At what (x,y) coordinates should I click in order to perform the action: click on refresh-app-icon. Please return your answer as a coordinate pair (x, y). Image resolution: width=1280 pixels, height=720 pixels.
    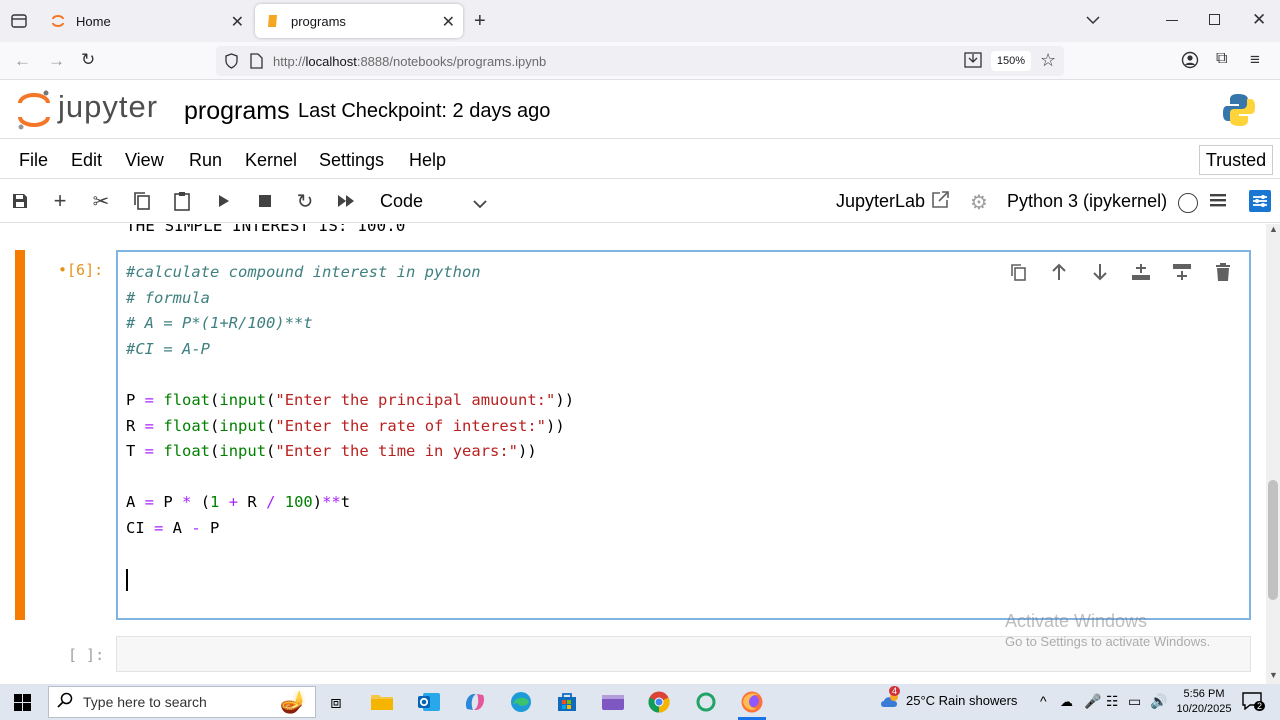
    Looking at the image, I should click on (706, 702).